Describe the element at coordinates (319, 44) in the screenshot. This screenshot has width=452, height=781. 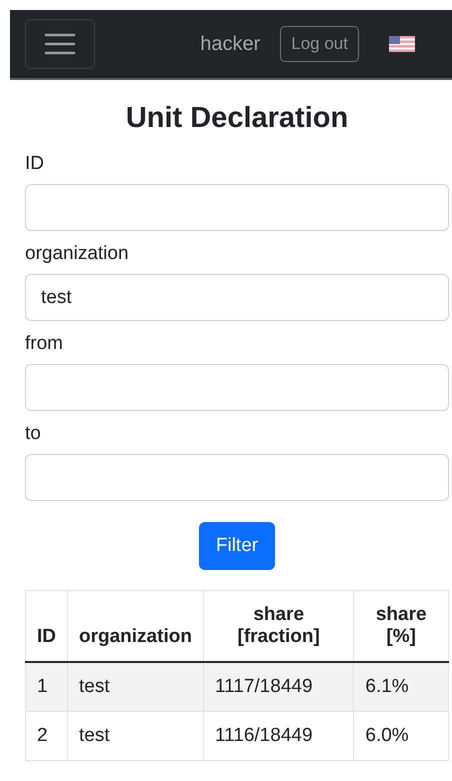
I see `logout-button: Log out` at that location.